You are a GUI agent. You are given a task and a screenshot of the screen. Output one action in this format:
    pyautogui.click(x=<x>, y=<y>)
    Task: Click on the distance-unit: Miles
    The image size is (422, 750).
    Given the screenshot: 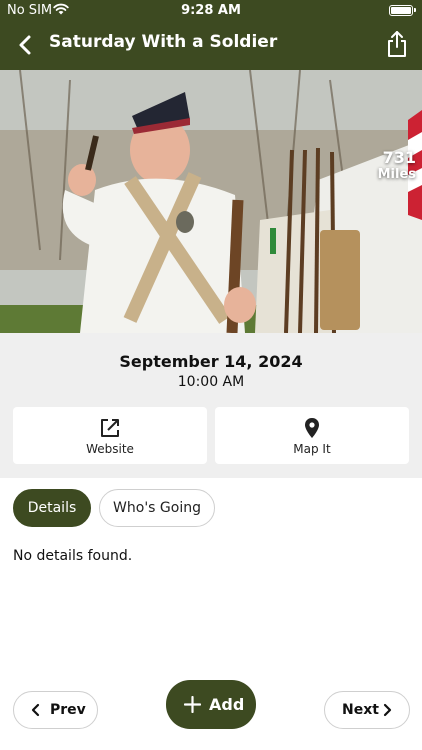 What is the action you would take?
    pyautogui.click(x=396, y=174)
    